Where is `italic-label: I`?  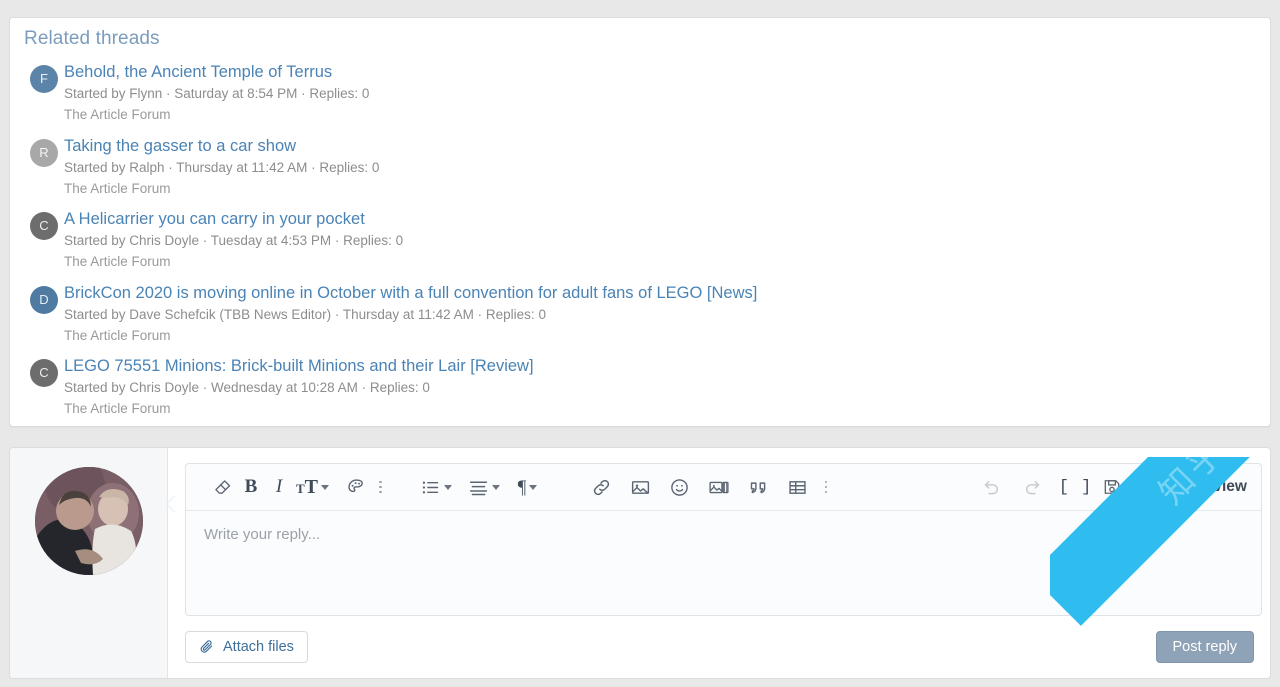
italic-label: I is located at coordinates (279, 486).